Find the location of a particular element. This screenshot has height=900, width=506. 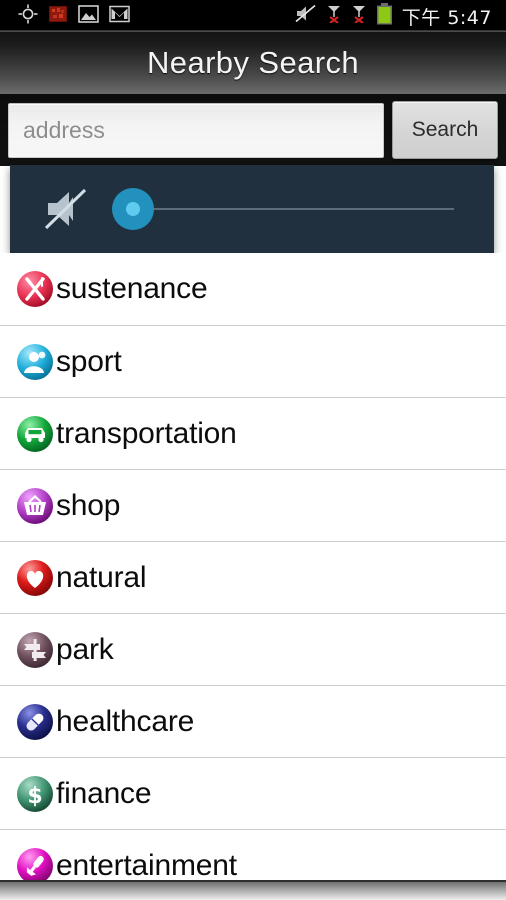

title-bar: Nearby Search is located at coordinates (253, 63).